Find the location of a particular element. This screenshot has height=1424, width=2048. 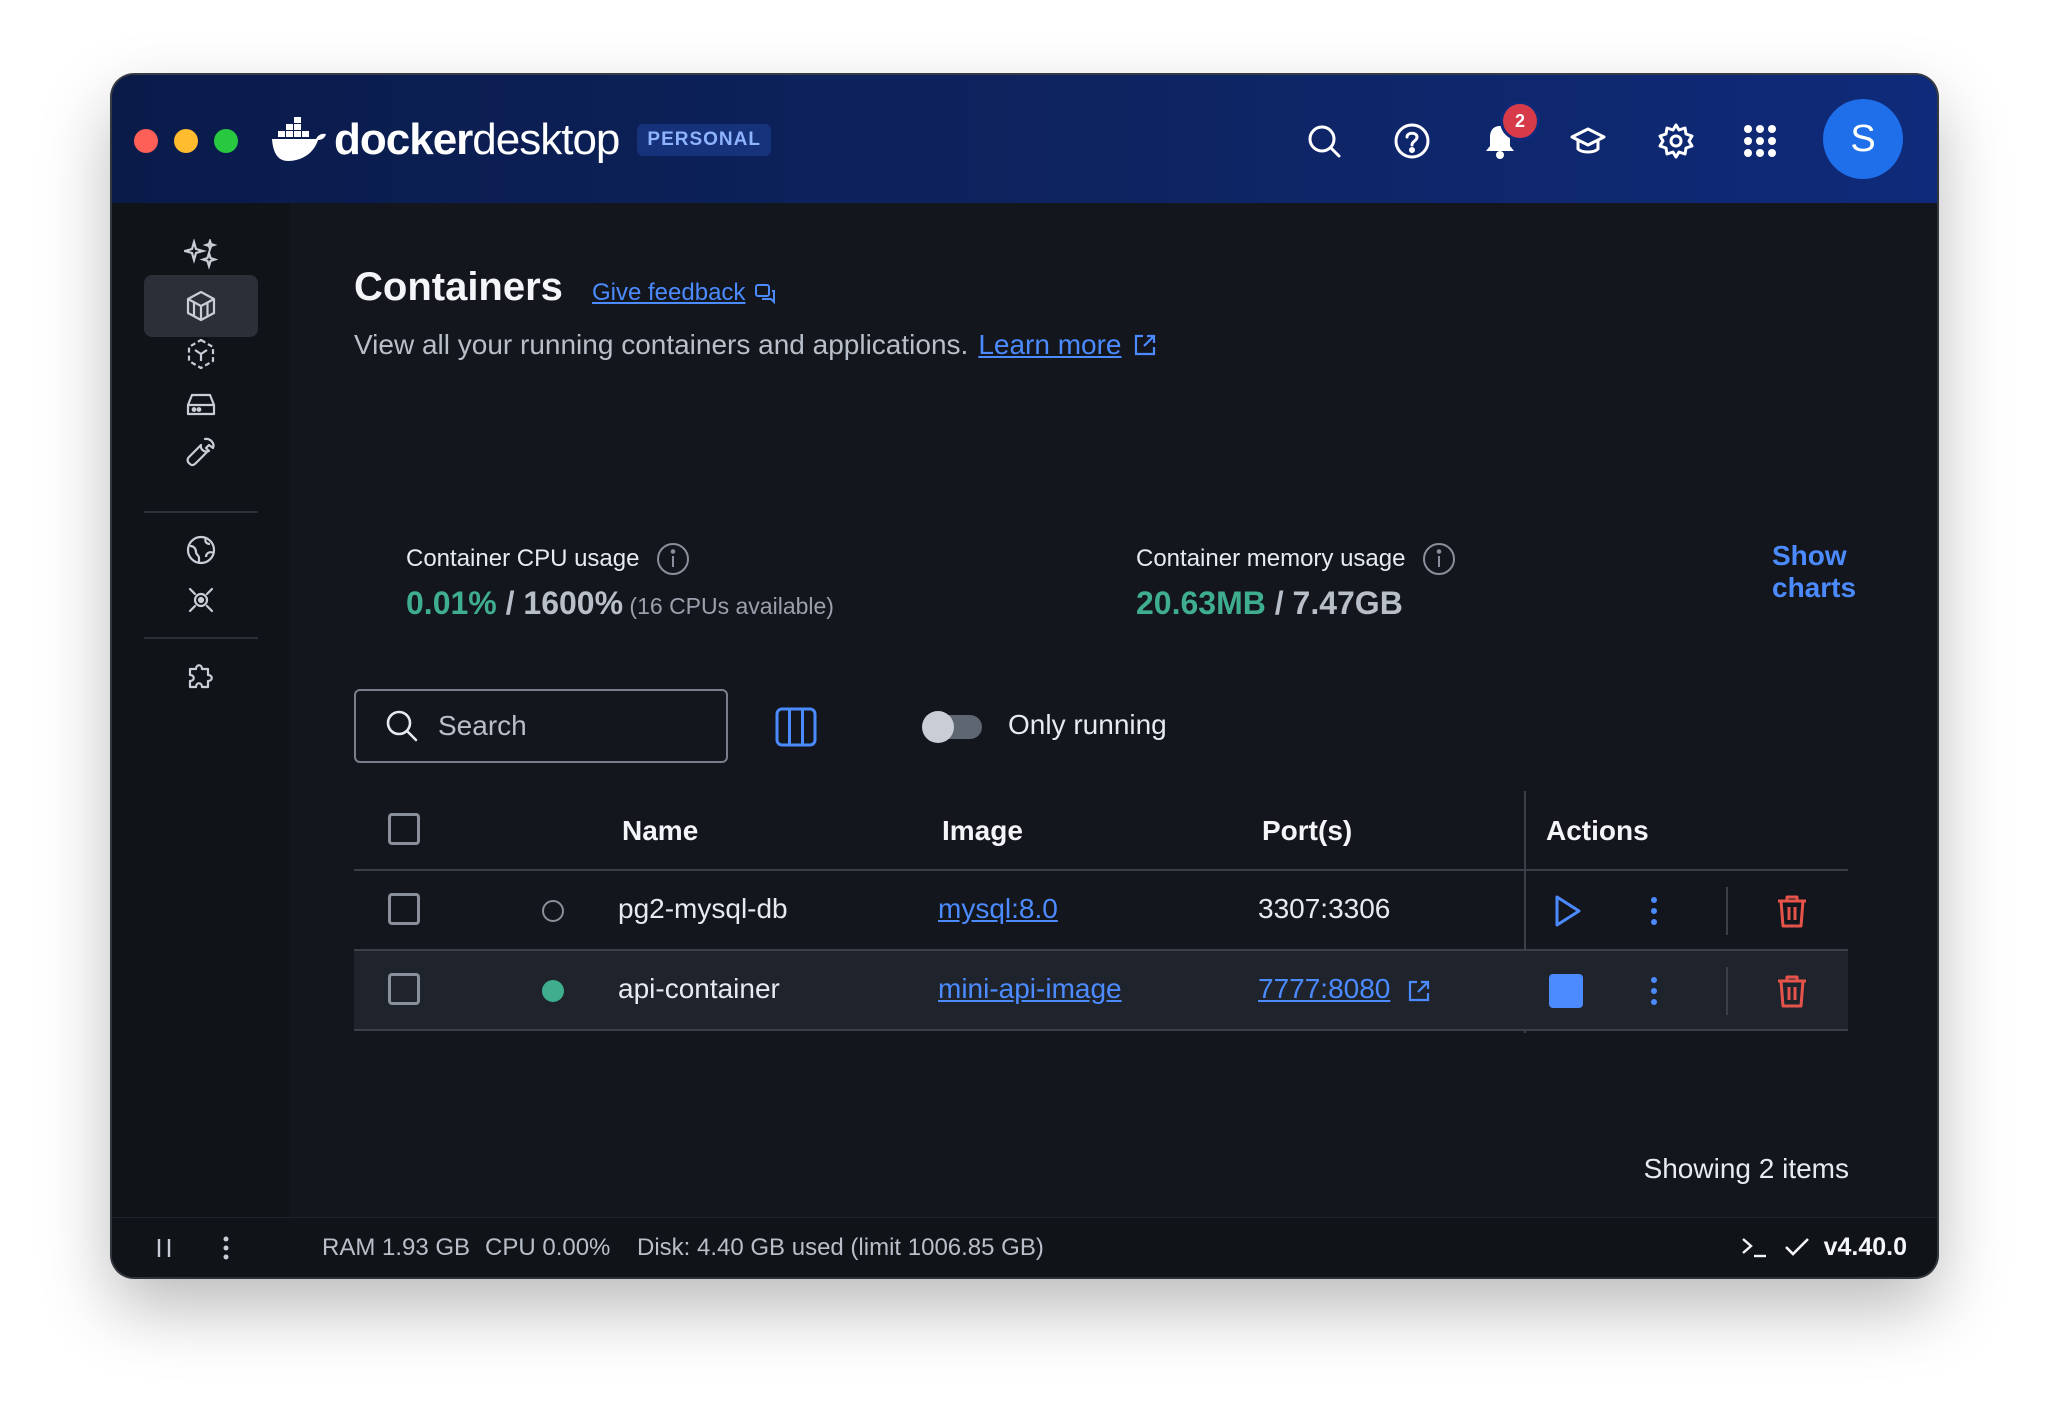

column-header-ports: Port(s) is located at coordinates (1307, 831).